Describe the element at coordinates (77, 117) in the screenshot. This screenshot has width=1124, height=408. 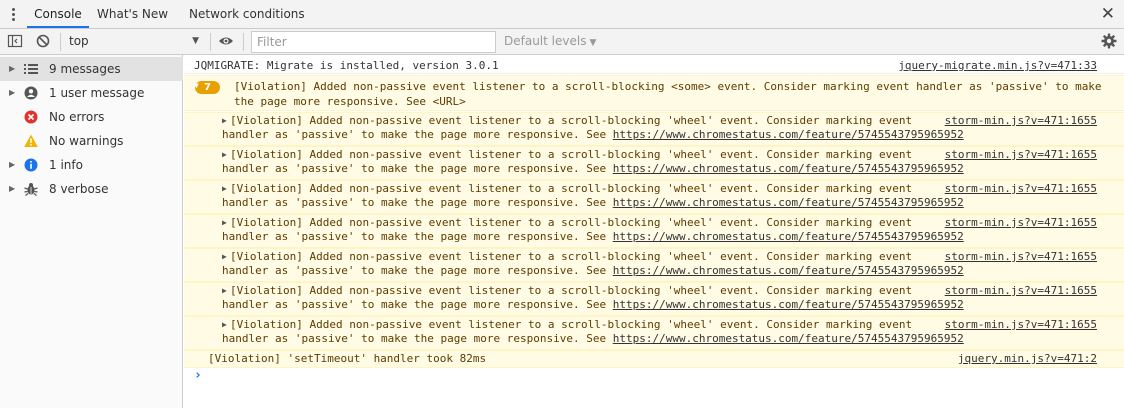
I see `sidebar-item-label: No errors` at that location.